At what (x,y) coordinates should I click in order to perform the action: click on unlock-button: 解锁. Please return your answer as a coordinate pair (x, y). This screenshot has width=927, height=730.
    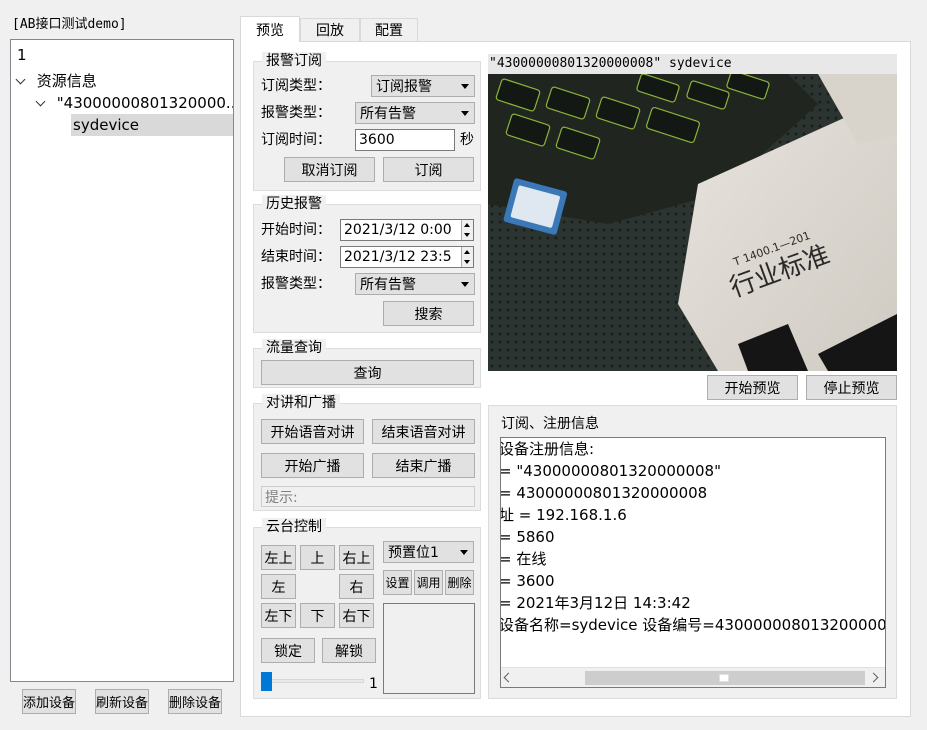
    Looking at the image, I should click on (349, 650).